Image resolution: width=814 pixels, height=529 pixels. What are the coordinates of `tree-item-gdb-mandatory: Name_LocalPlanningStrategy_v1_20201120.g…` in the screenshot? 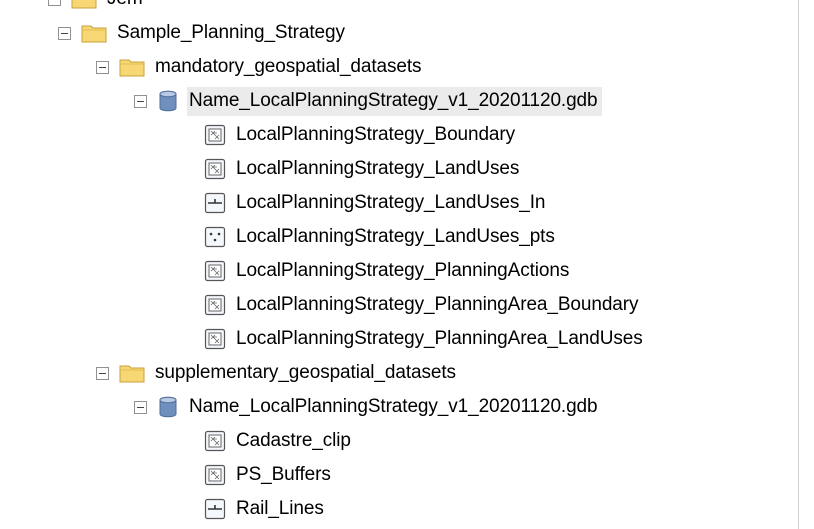 It's located at (368, 101).